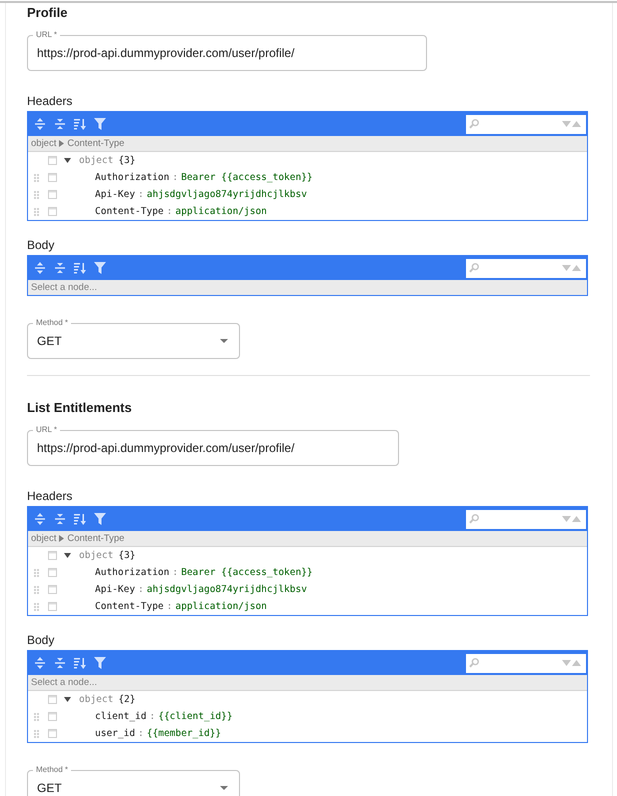  What do you see at coordinates (195, 716) in the screenshot?
I see `field-value: {{client_id}}` at bounding box center [195, 716].